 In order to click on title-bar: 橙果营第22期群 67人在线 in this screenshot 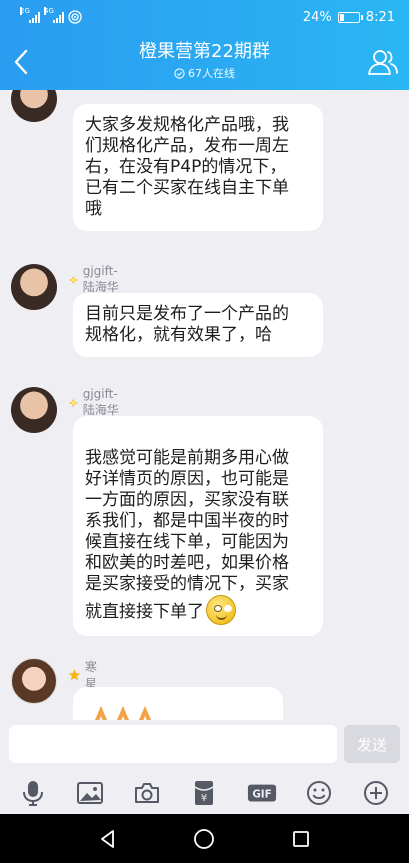, I will do `click(204, 62)`.